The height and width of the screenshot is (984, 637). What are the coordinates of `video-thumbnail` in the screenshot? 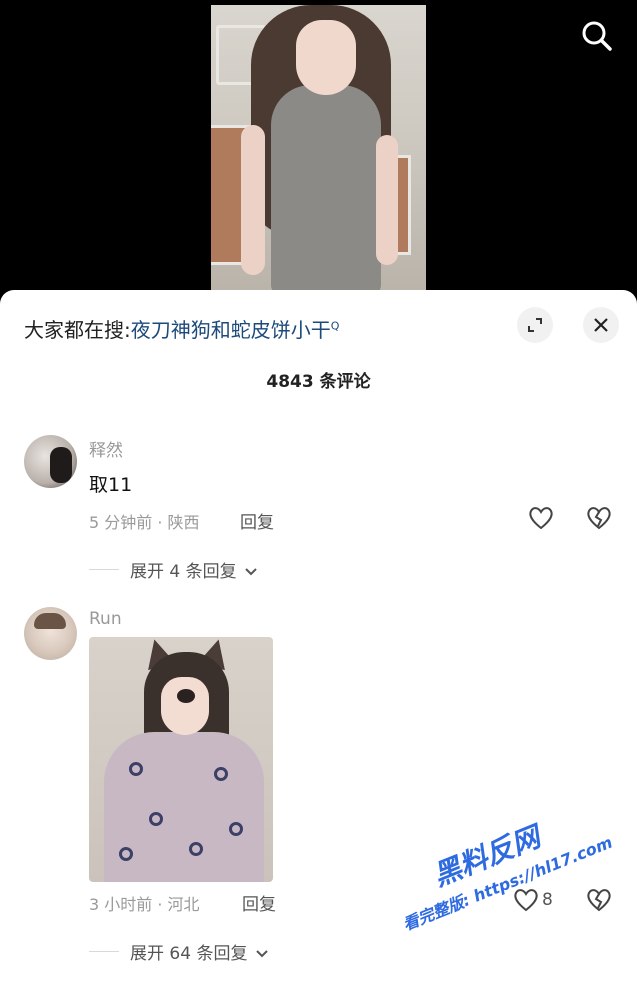 It's located at (318, 150).